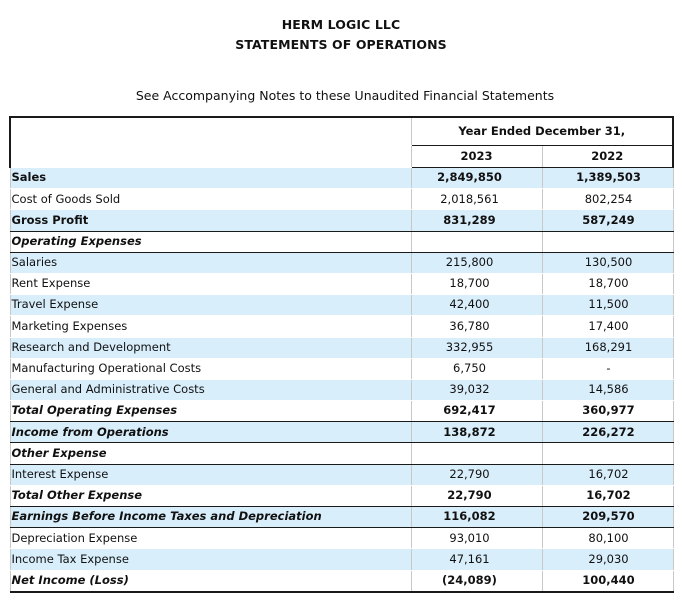 The image size is (682, 608). Describe the element at coordinates (210, 263) in the screenshot. I see `row-label: Salaries` at that location.